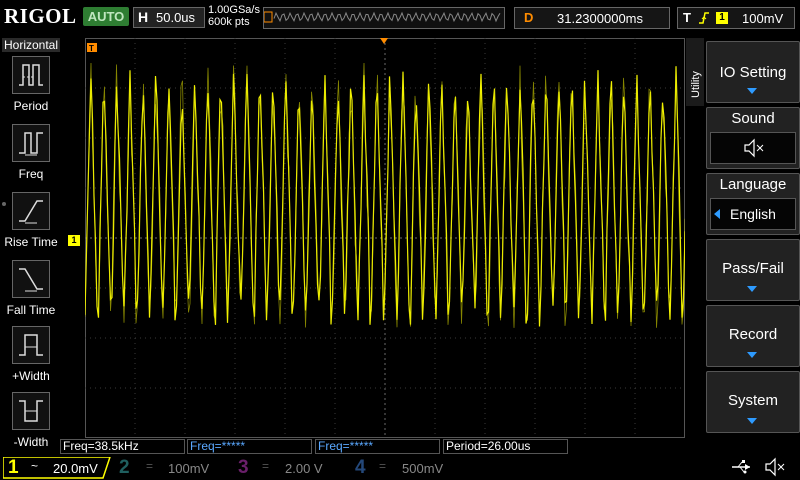 This screenshot has width=800, height=480. Describe the element at coordinates (529, 17) in the screenshot. I see `trigger-position-label: D` at that location.